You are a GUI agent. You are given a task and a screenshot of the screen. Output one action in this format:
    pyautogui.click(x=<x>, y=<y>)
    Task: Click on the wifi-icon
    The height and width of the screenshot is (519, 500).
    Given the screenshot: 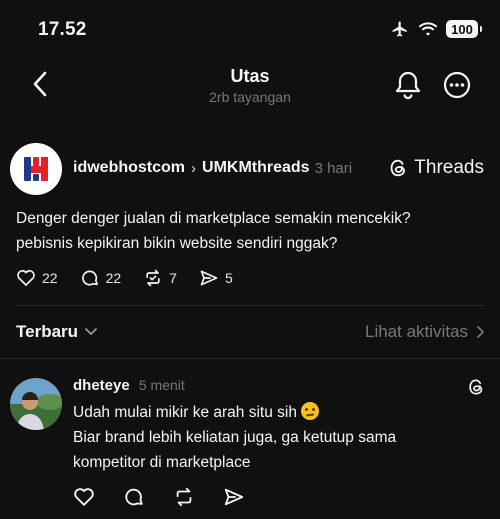 What is the action you would take?
    pyautogui.click(x=428, y=29)
    